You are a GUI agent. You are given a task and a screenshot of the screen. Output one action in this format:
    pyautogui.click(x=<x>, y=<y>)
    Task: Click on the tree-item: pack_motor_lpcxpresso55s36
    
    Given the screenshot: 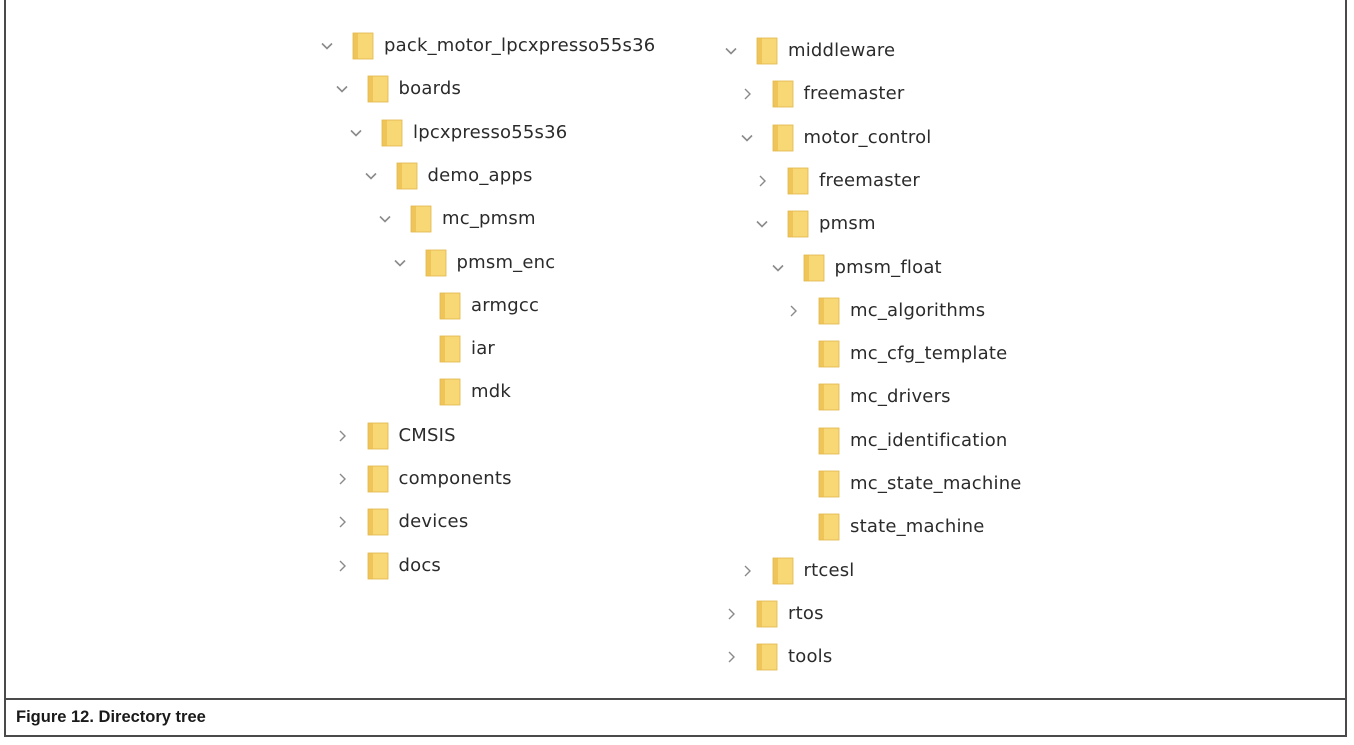 What is the action you would take?
    pyautogui.click(x=498, y=46)
    